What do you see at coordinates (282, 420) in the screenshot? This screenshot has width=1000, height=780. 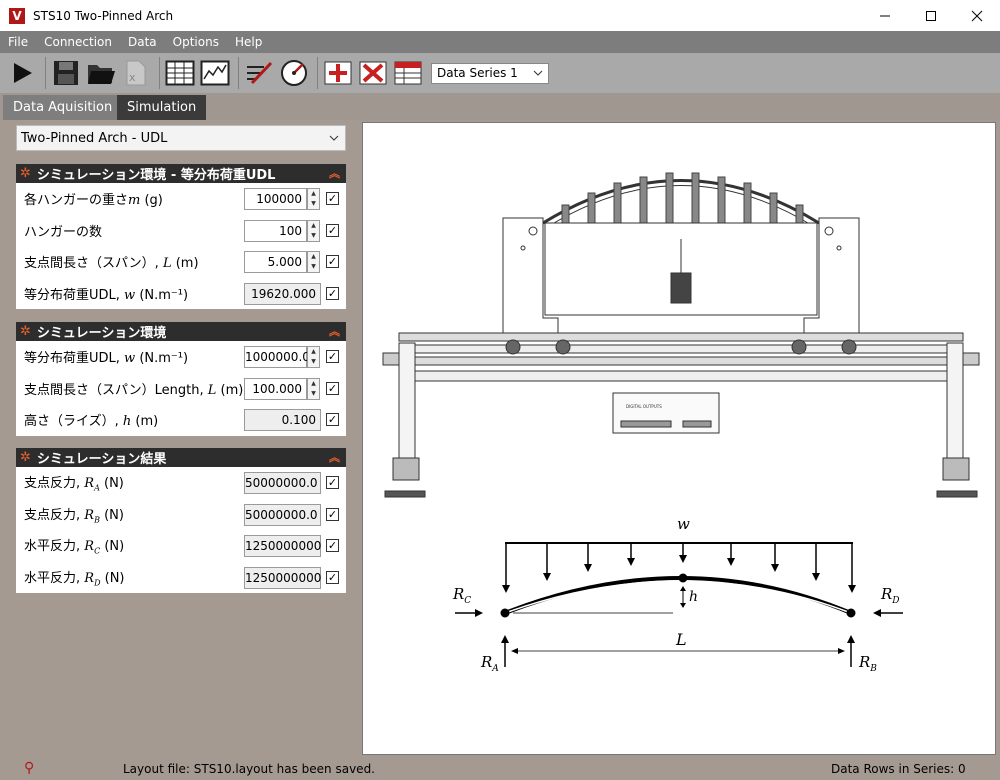 I see `rise-value: 0.100` at bounding box center [282, 420].